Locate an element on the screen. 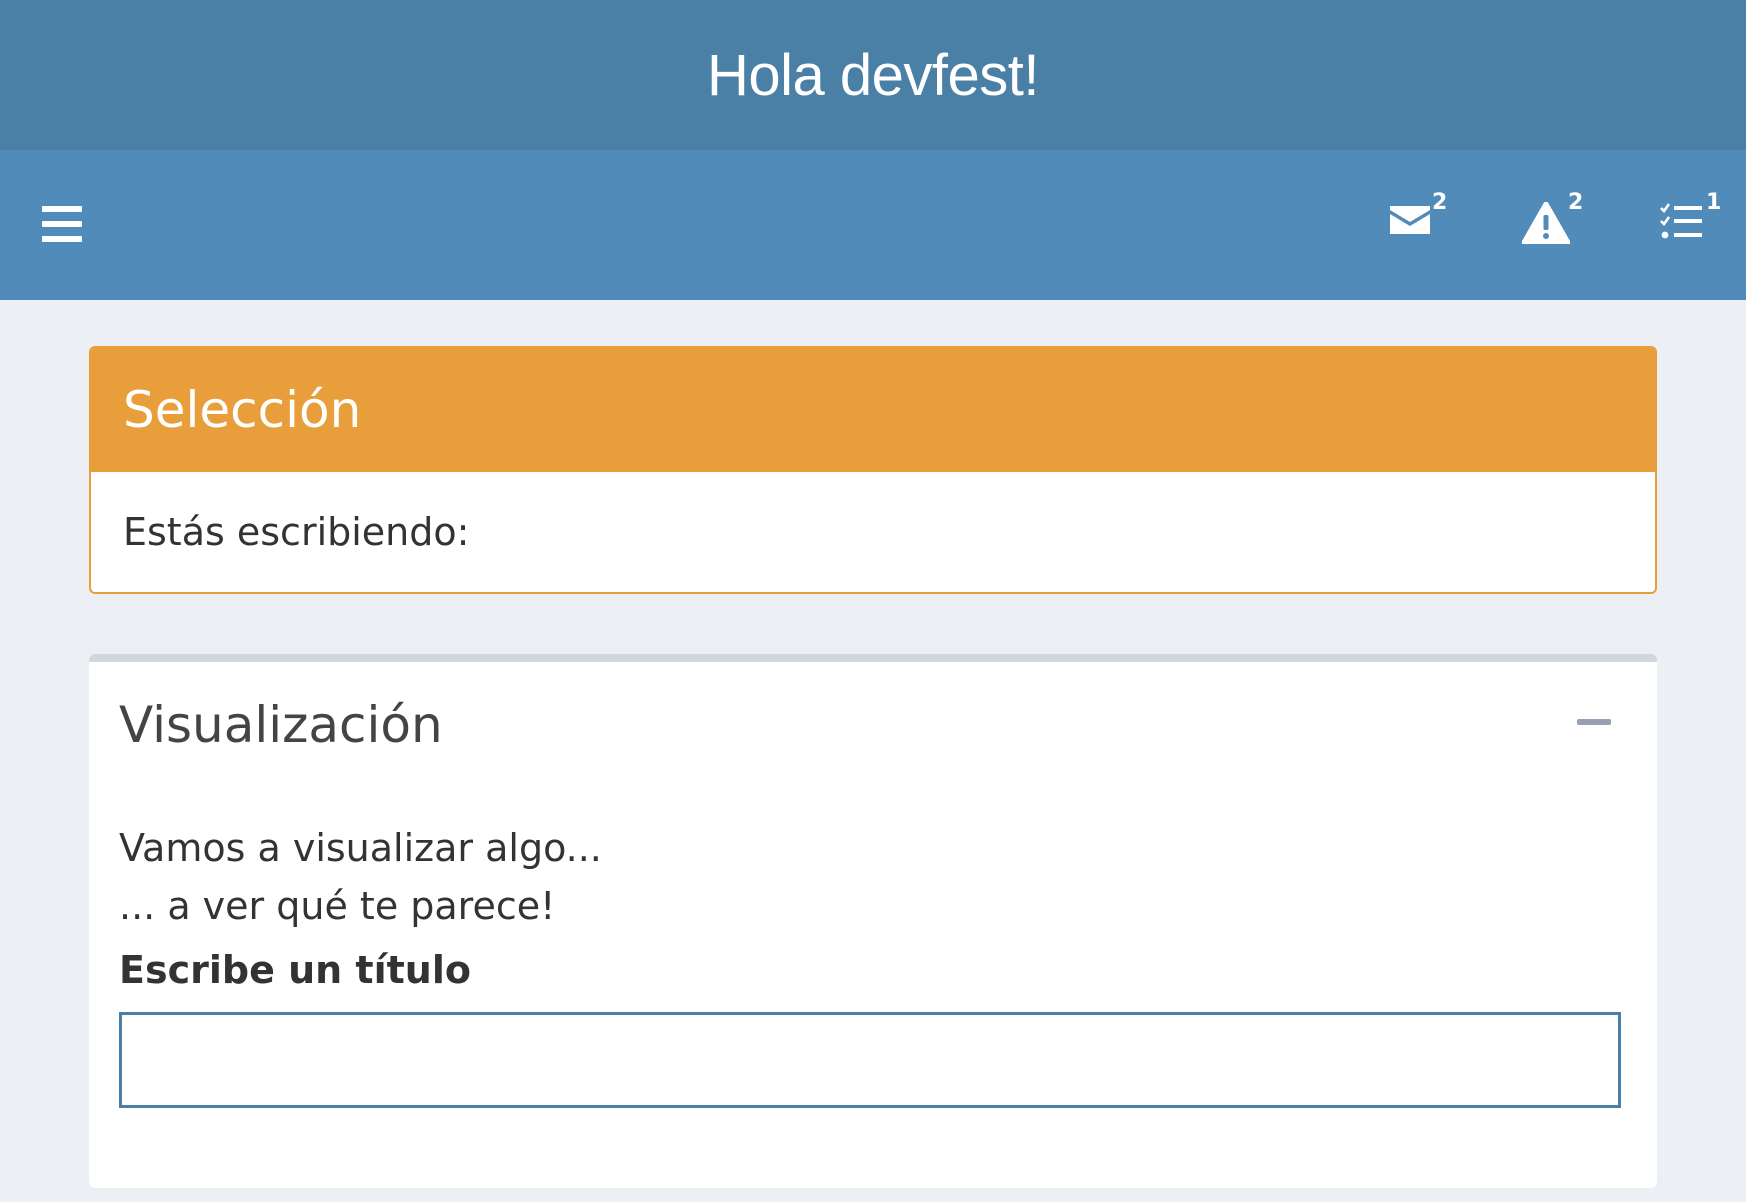 The height and width of the screenshot is (1202, 1746). tasks-button: 1 is located at coordinates (1692, 222).